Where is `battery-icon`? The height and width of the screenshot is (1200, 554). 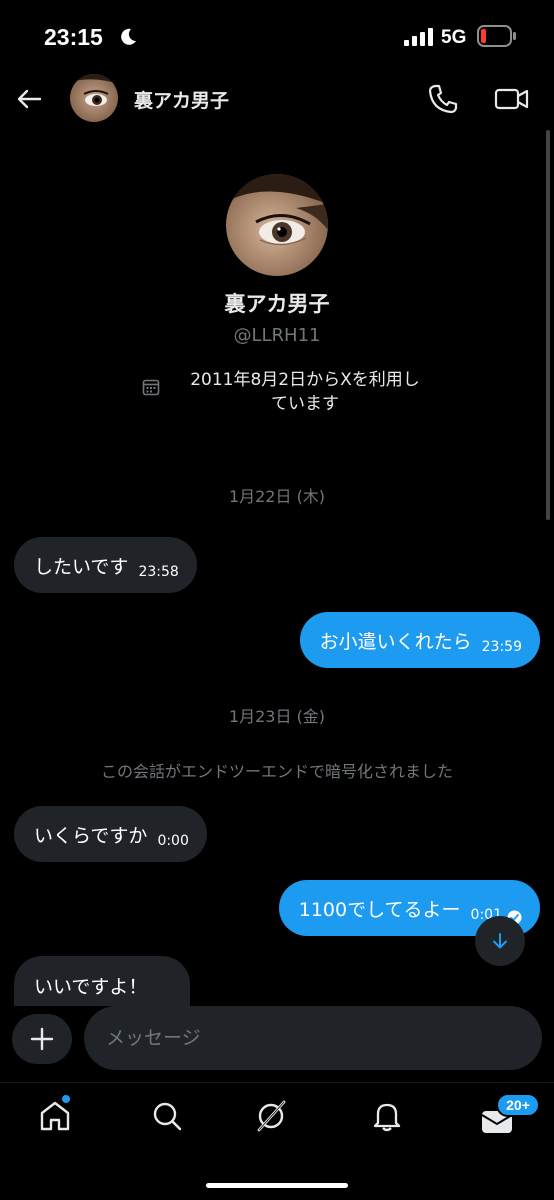
battery-icon is located at coordinates (496, 36).